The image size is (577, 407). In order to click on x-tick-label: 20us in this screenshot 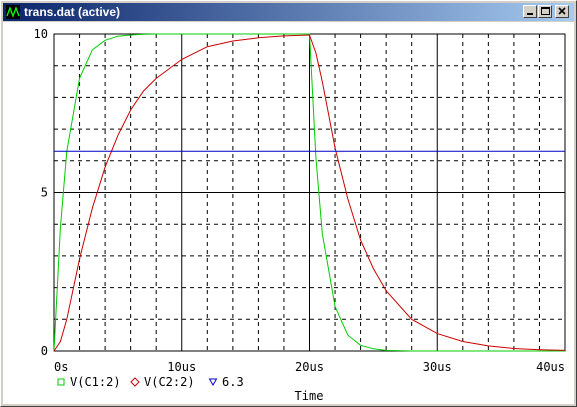, I will do `click(309, 367)`.